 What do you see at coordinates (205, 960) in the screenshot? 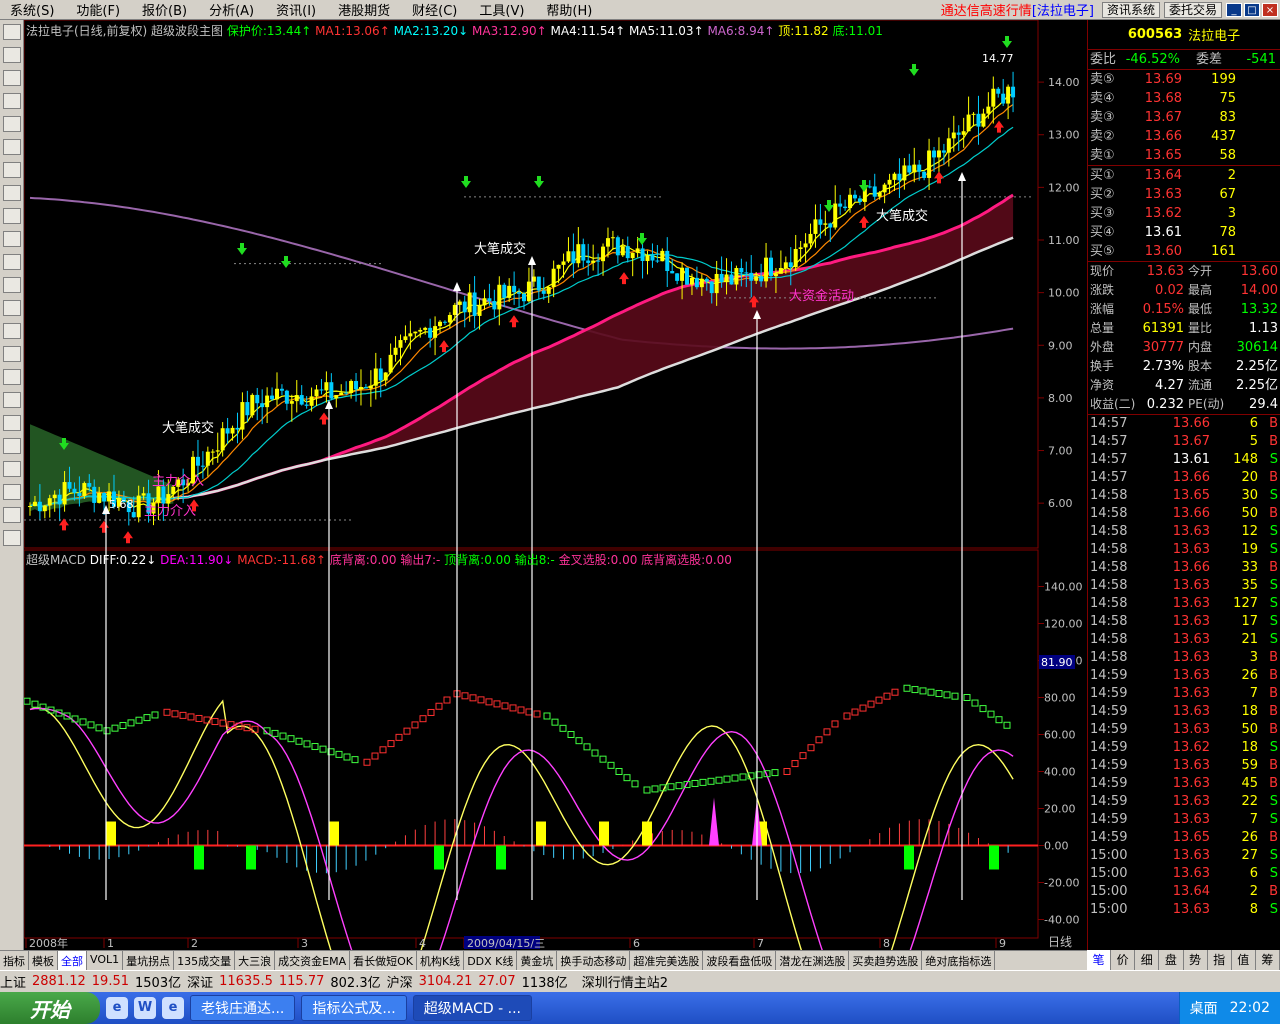
I see `indicator-tab: 135成交量` at bounding box center [205, 960].